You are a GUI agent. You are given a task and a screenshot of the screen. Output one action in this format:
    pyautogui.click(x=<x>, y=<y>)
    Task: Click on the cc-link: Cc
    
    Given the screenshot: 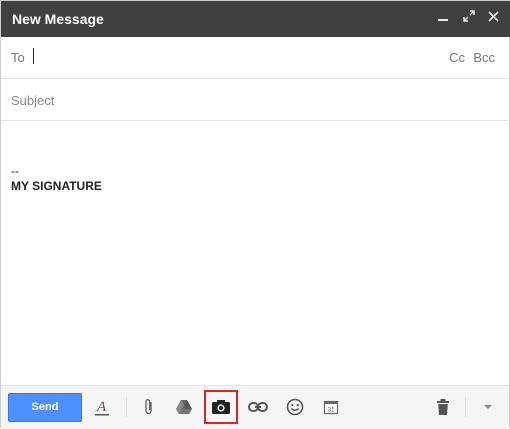 What is the action you would take?
    pyautogui.click(x=457, y=57)
    